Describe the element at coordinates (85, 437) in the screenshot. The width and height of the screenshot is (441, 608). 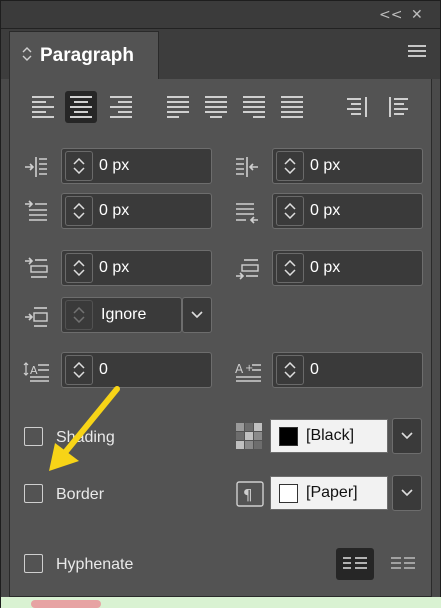
I see `shading-label: Shading` at that location.